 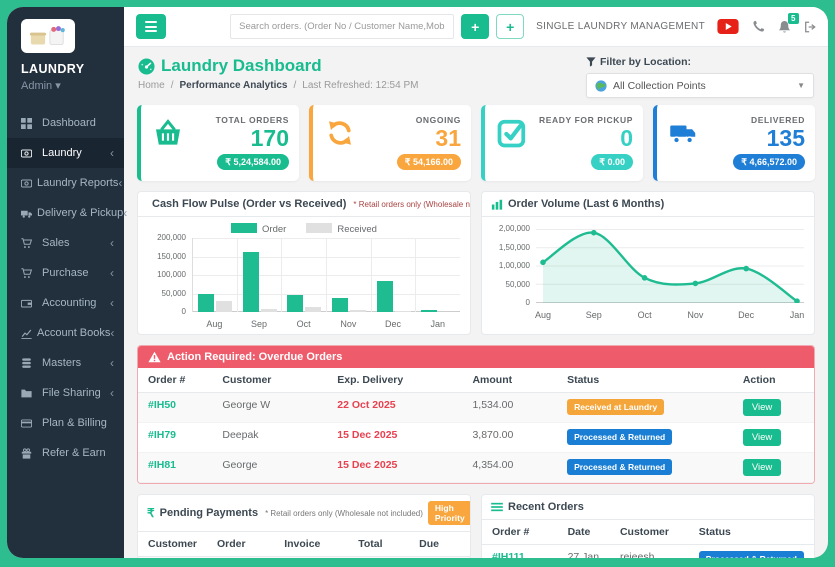 I want to click on laundry-logo-image, so click(x=47, y=36).